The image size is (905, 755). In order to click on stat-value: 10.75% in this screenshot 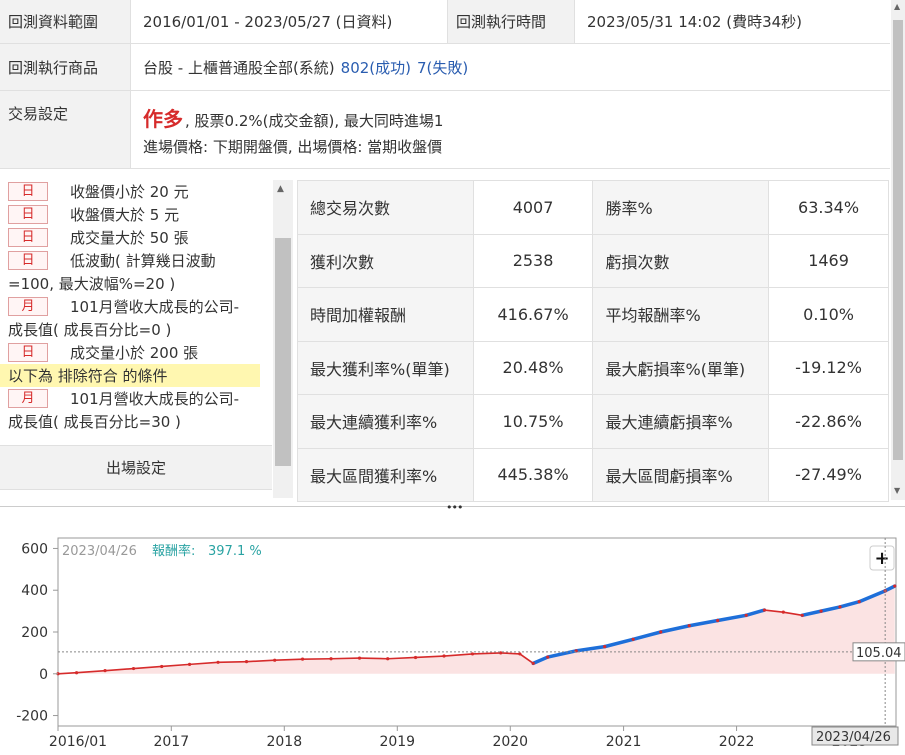, I will do `click(533, 421)`.